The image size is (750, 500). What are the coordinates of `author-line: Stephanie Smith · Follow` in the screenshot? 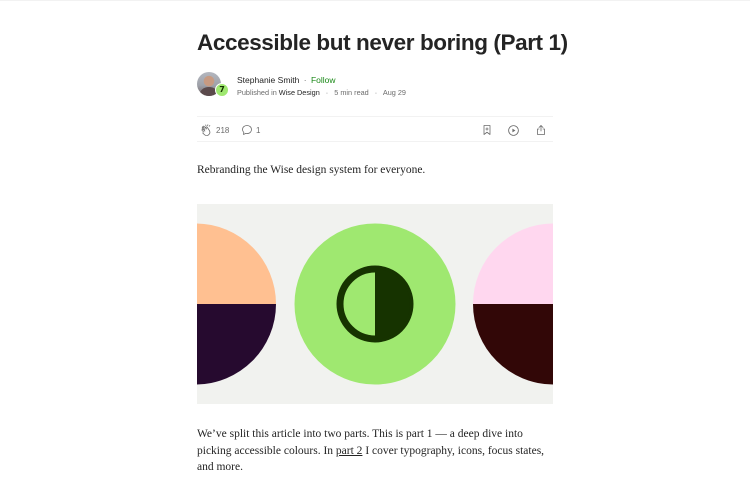 It's located at (286, 80).